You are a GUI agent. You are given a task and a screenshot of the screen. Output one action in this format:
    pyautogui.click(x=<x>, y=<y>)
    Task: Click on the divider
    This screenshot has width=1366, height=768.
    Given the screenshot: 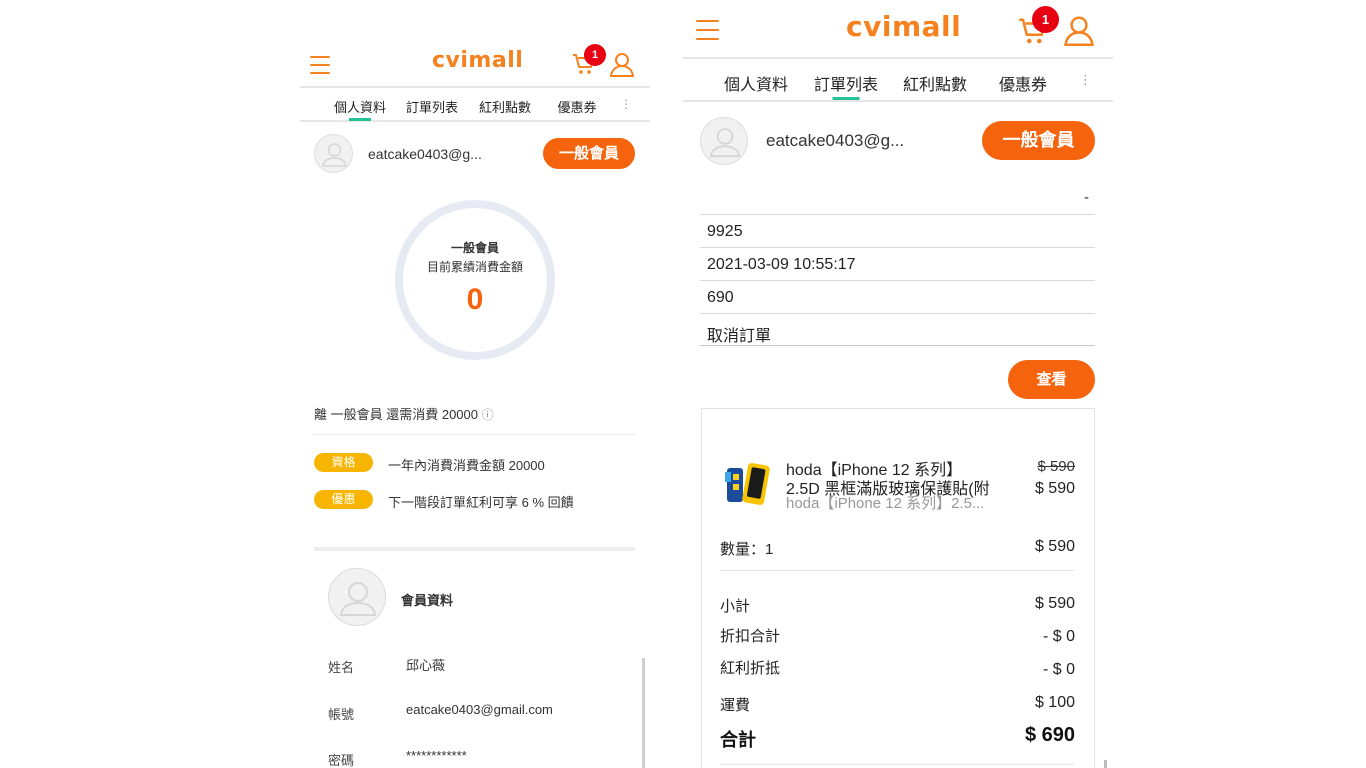 What is the action you would take?
    pyautogui.click(x=474, y=434)
    